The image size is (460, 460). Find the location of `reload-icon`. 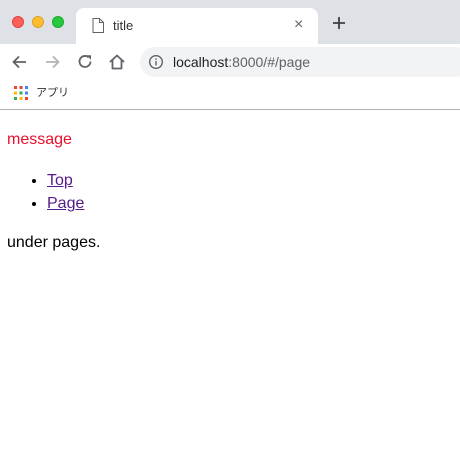

reload-icon is located at coordinates (85, 62).